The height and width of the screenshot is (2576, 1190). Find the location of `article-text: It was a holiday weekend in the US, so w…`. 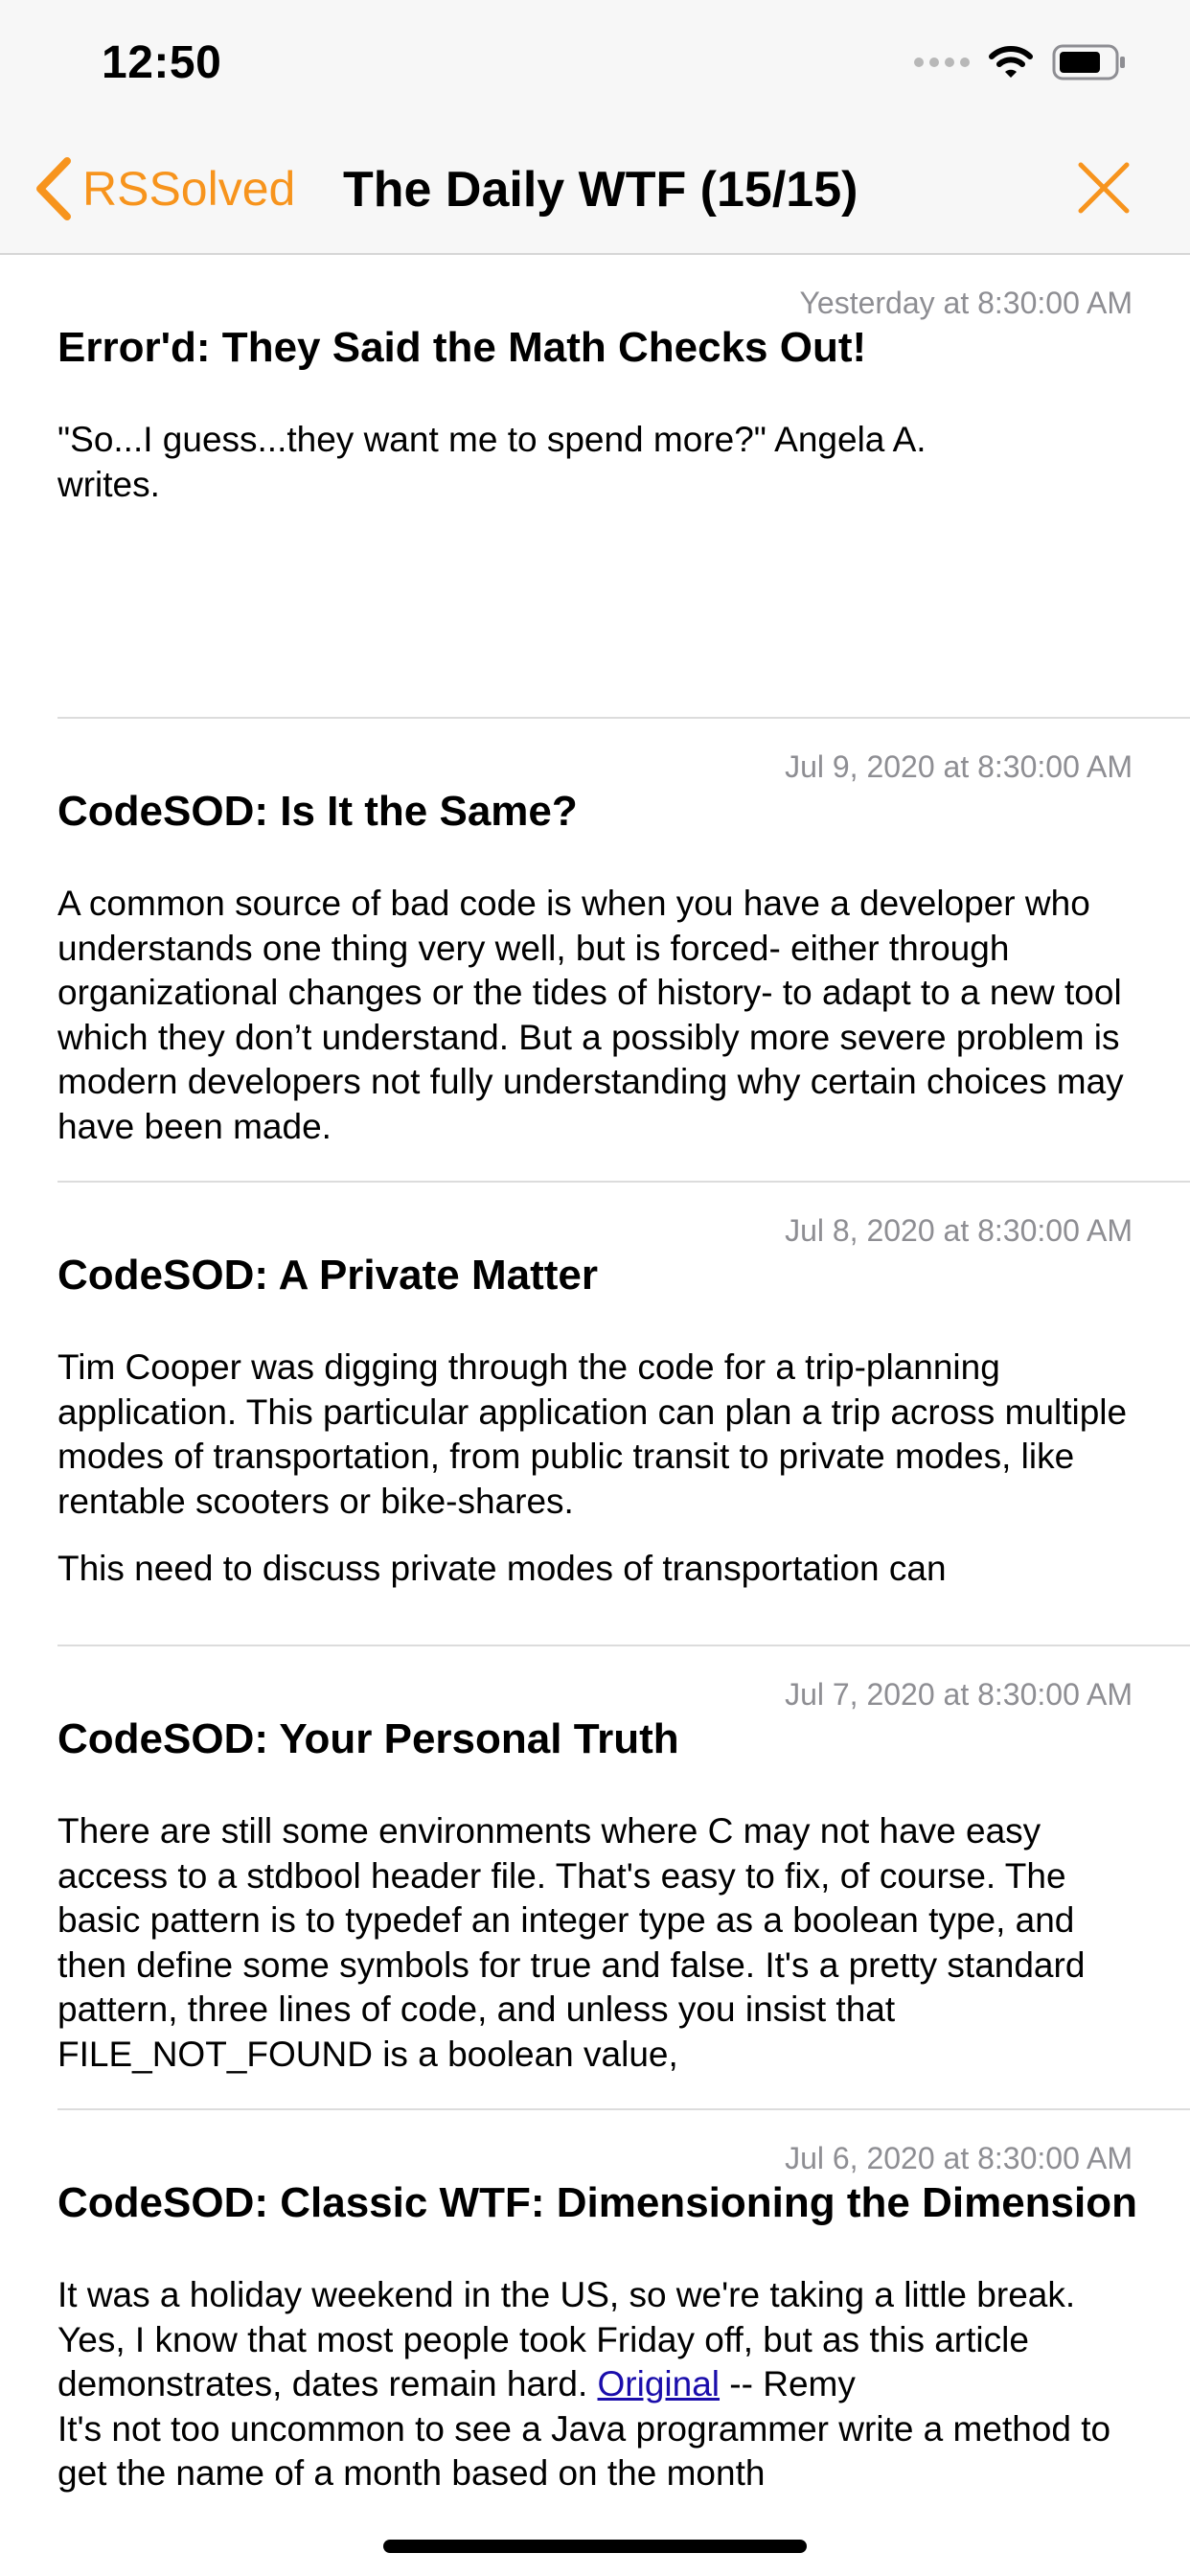

article-text: It was a holiday weekend in the US, so w… is located at coordinates (567, 2340).